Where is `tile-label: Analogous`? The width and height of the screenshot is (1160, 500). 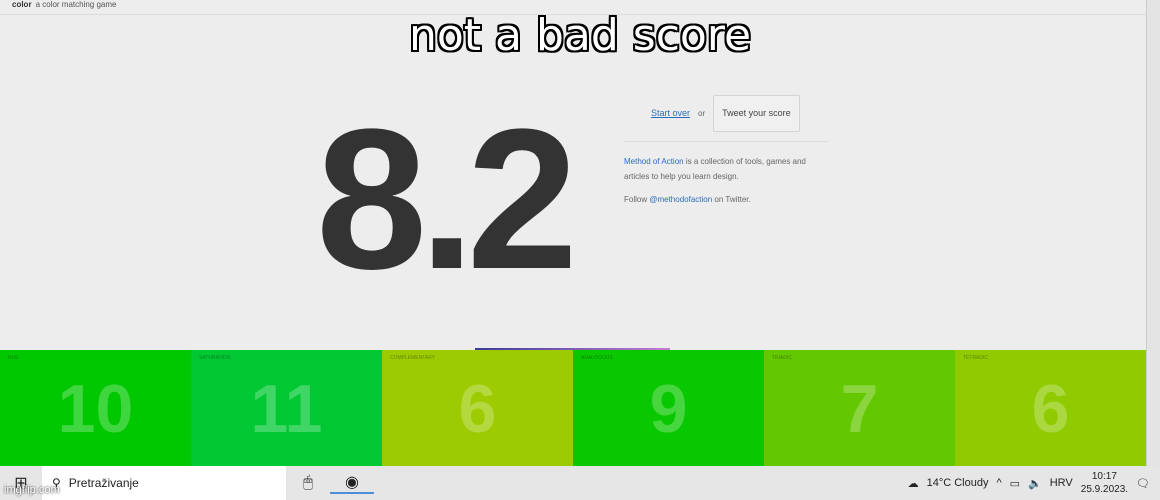 tile-label: Analogous is located at coordinates (597, 358).